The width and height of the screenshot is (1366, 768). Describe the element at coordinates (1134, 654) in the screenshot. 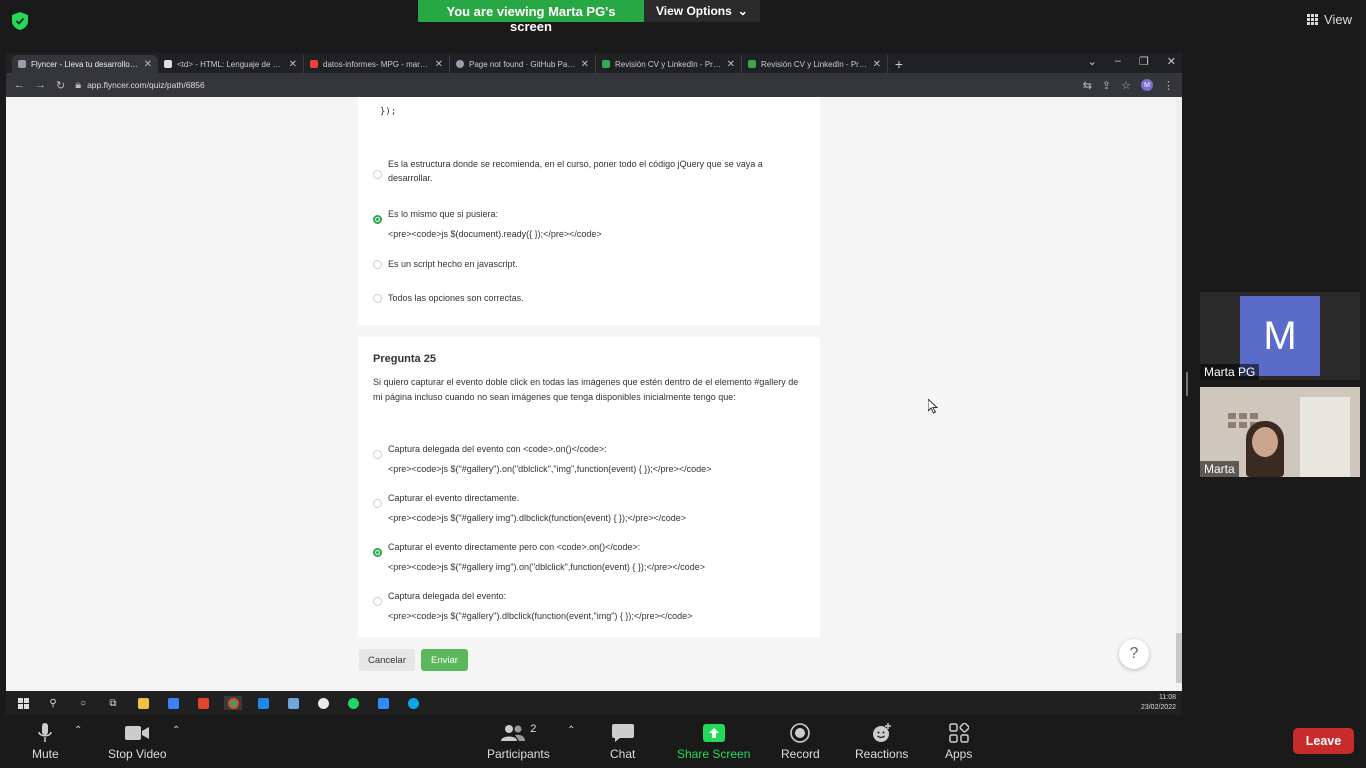

I see `help-button: ?` at that location.